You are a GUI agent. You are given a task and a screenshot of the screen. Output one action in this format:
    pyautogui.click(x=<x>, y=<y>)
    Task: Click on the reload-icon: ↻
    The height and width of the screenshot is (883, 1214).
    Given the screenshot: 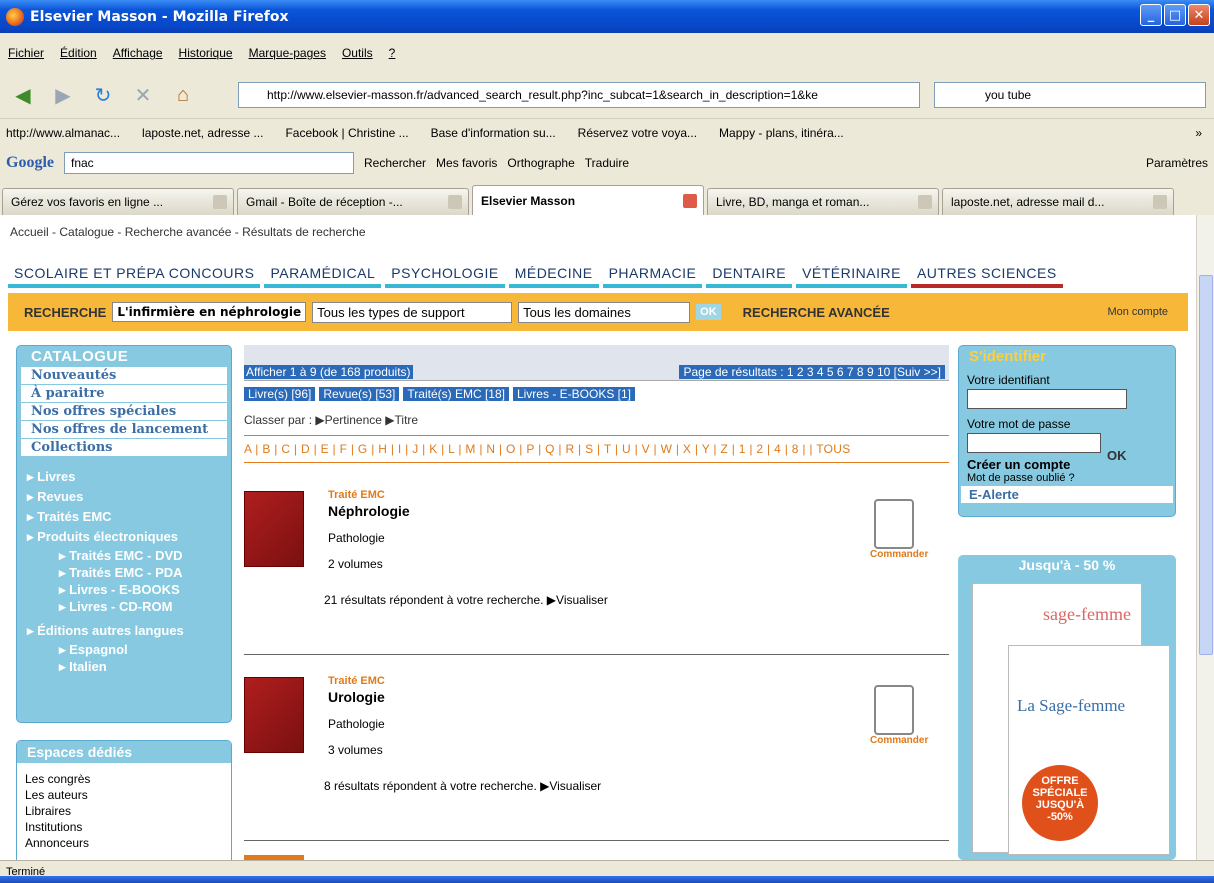 What is the action you would take?
    pyautogui.click(x=103, y=96)
    